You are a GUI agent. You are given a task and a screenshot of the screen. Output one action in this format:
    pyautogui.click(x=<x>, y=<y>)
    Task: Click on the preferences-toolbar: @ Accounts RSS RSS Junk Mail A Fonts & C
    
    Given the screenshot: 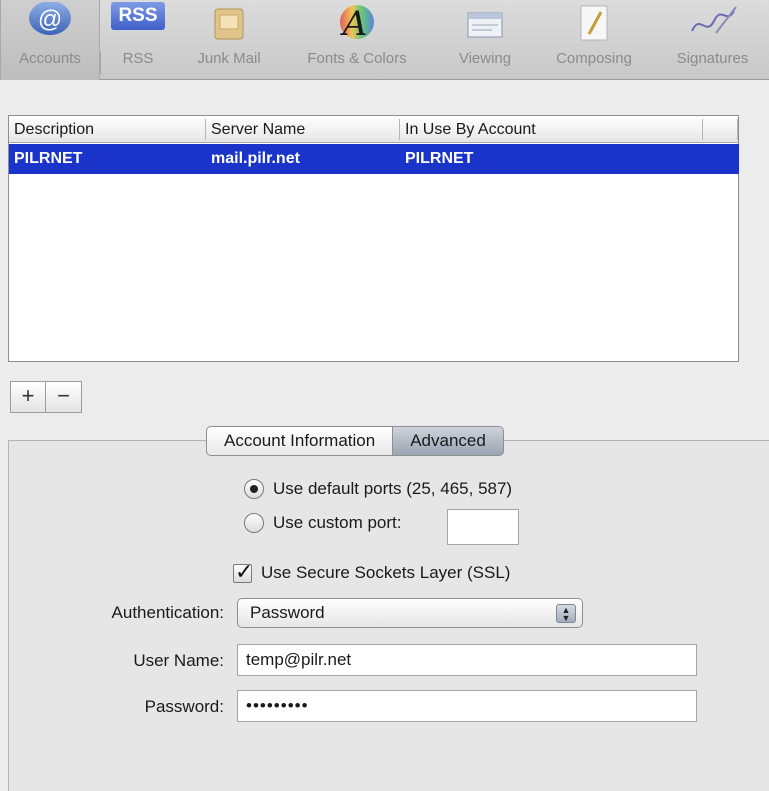 What is the action you would take?
    pyautogui.click(x=384, y=40)
    